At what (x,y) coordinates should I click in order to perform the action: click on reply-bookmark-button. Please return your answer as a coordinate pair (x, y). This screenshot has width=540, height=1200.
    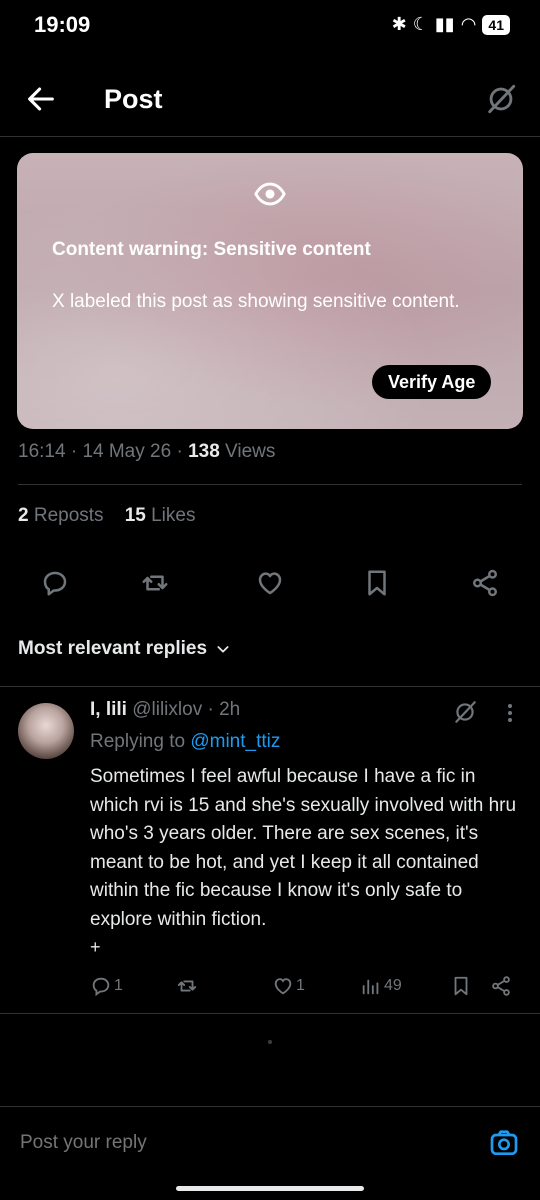
    Looking at the image, I should click on (461, 986).